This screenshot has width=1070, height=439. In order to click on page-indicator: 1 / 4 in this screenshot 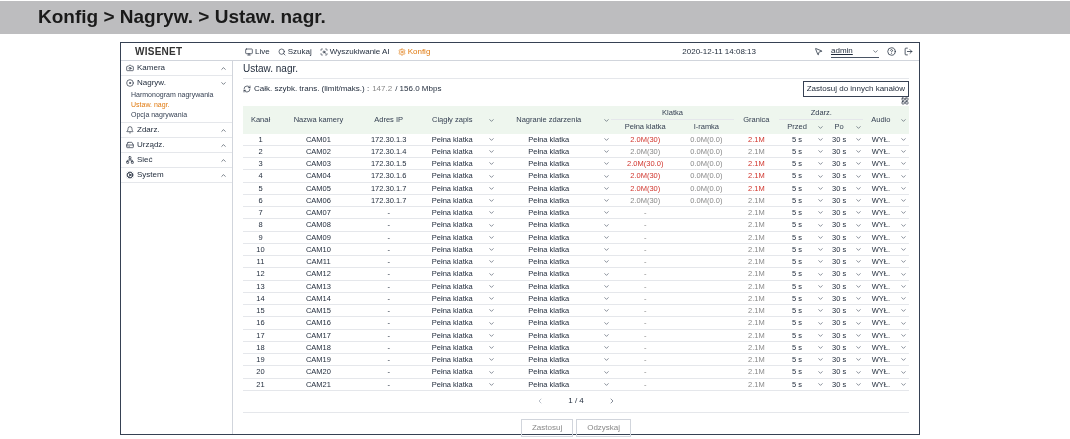, I will do `click(576, 401)`.